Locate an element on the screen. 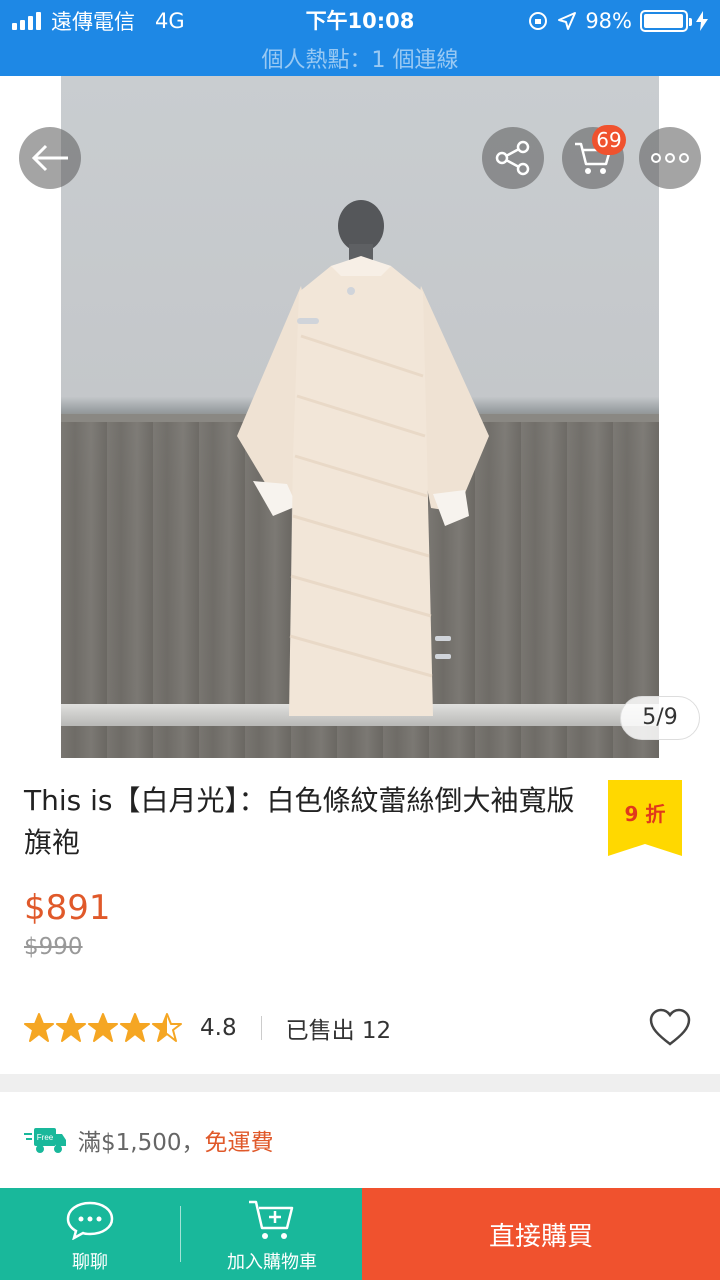 The width and height of the screenshot is (720, 1280). share-icon is located at coordinates (512, 158).